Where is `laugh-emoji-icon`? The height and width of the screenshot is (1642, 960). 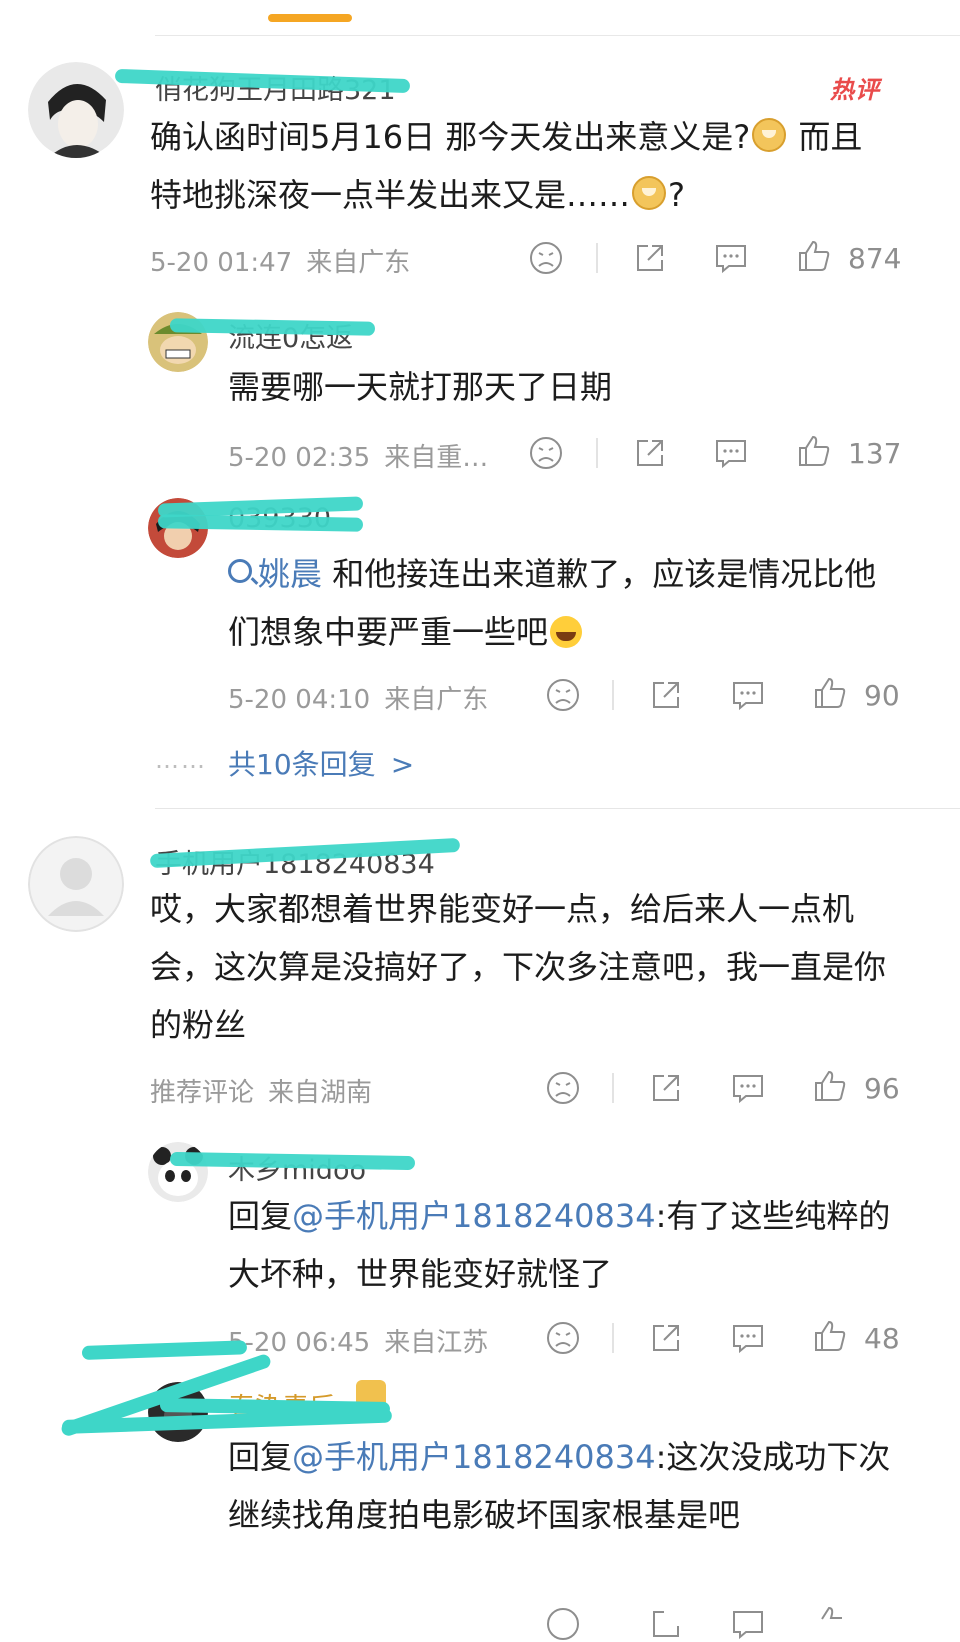 laugh-emoji-icon is located at coordinates (566, 632).